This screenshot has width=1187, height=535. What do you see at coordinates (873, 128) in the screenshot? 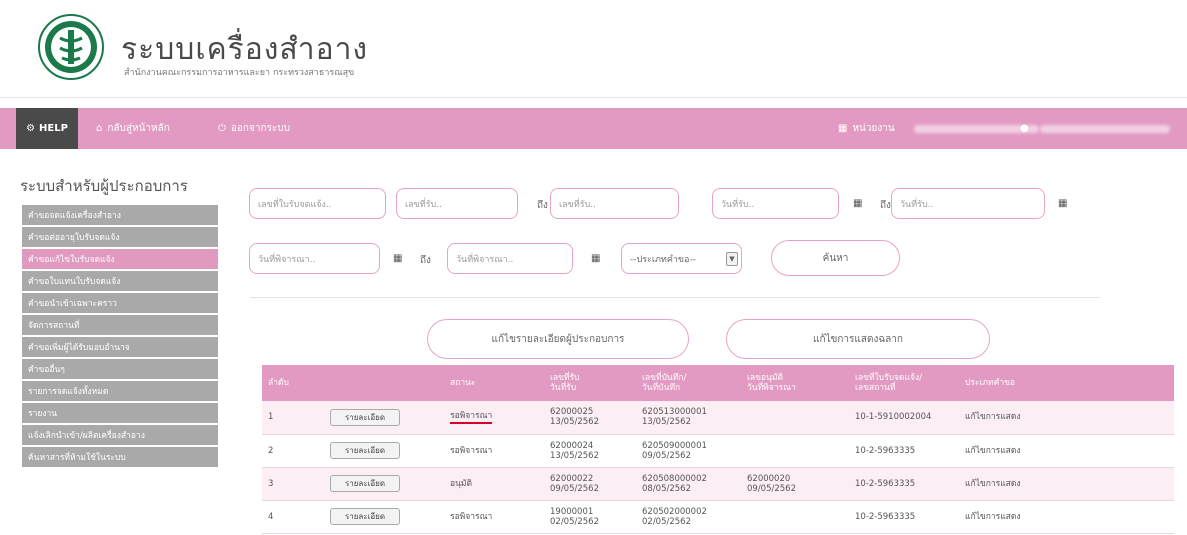
I see `agency-label: หน่วยงาน` at bounding box center [873, 128].